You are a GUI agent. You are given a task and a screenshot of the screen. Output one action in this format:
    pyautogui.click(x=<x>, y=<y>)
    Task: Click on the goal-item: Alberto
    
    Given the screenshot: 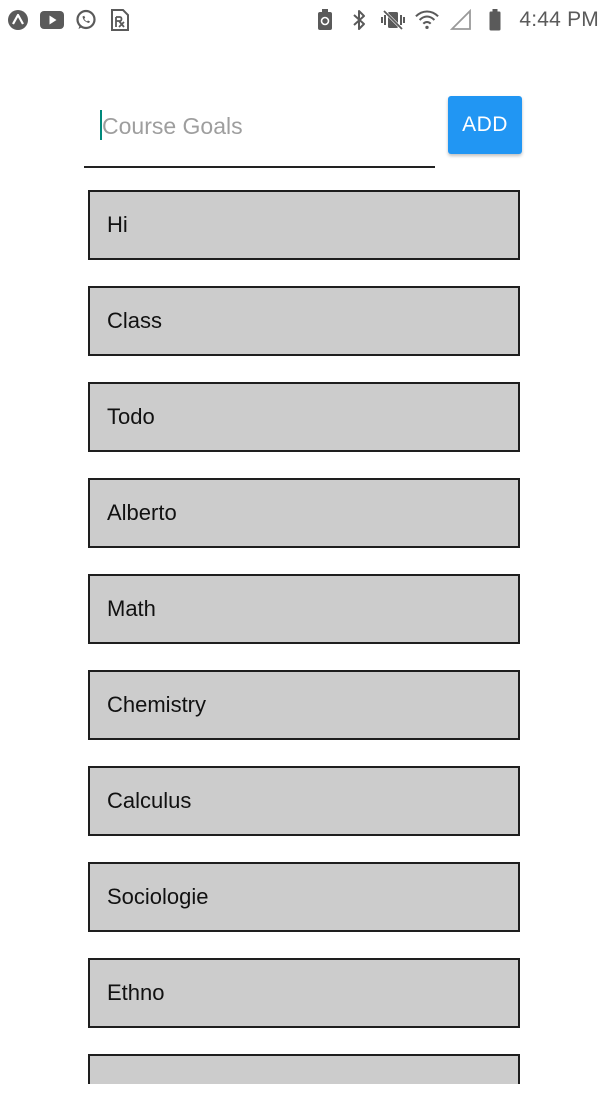 What is the action you would take?
    pyautogui.click(x=304, y=513)
    